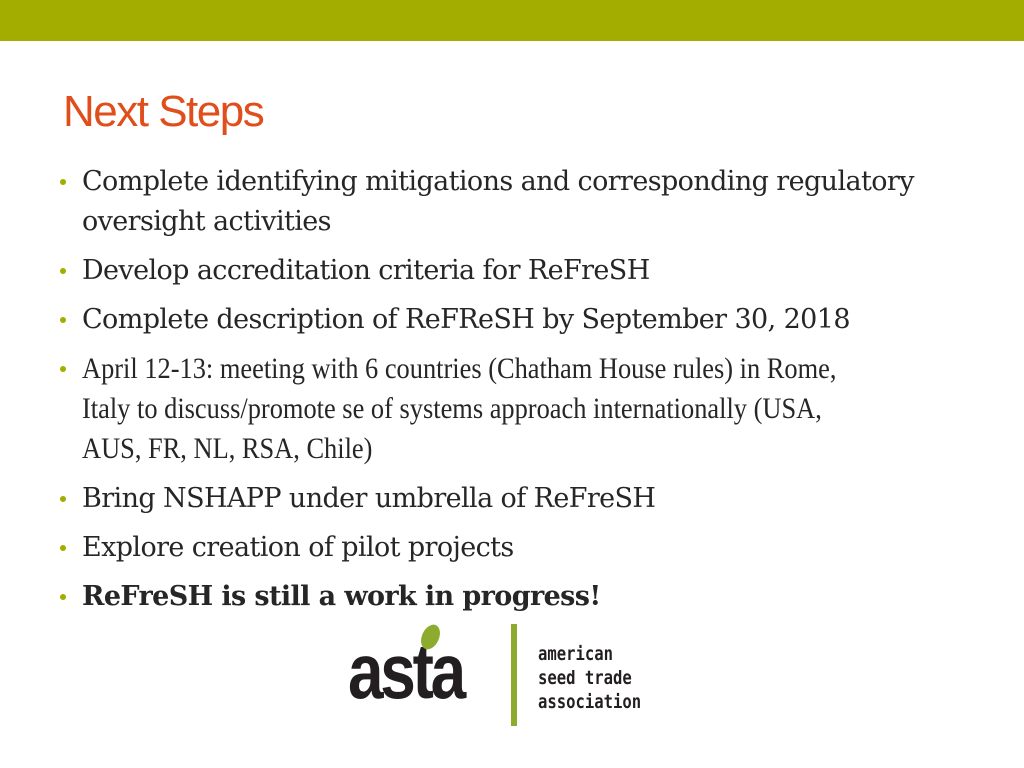 This screenshot has width=1024, height=768. I want to click on logo-wordmark: asta, so click(407, 671).